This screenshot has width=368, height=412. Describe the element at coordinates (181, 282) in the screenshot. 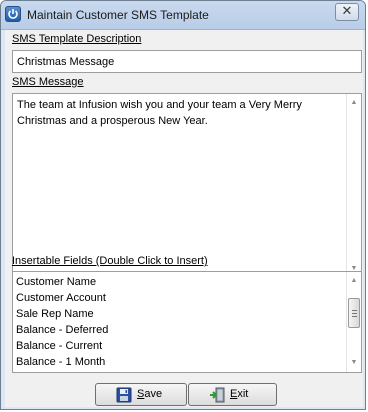

I see `list-item: Customer Name` at that location.